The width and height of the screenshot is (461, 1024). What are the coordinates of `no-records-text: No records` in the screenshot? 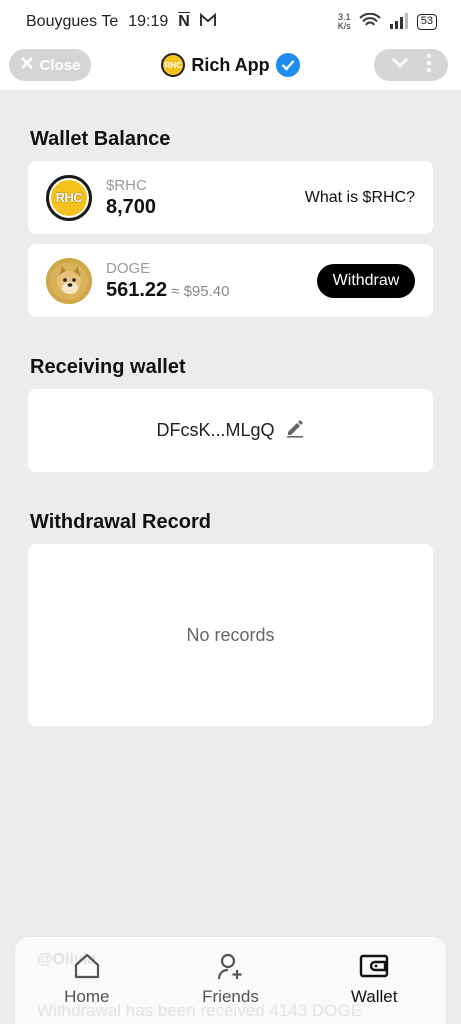 It's located at (230, 634).